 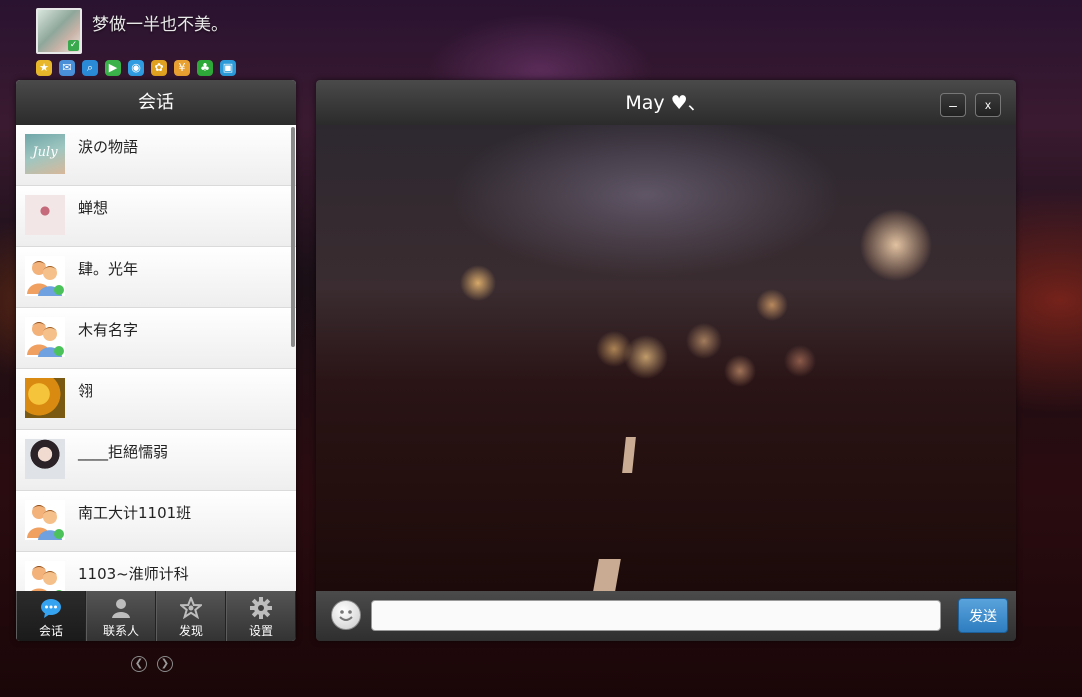 I want to click on conversation-item: 南工大计1101班, so click(x=156, y=521).